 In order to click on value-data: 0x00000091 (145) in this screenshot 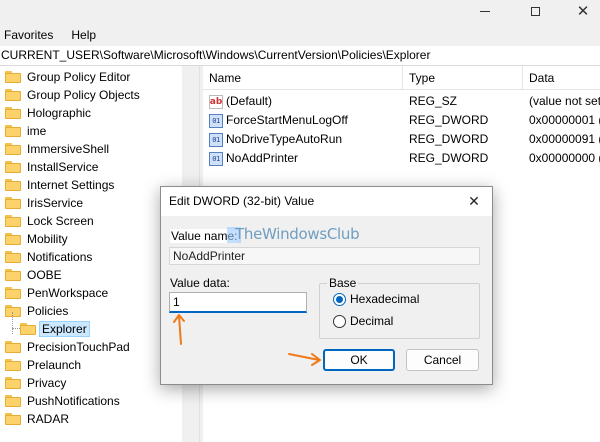, I will do `click(564, 139)`.